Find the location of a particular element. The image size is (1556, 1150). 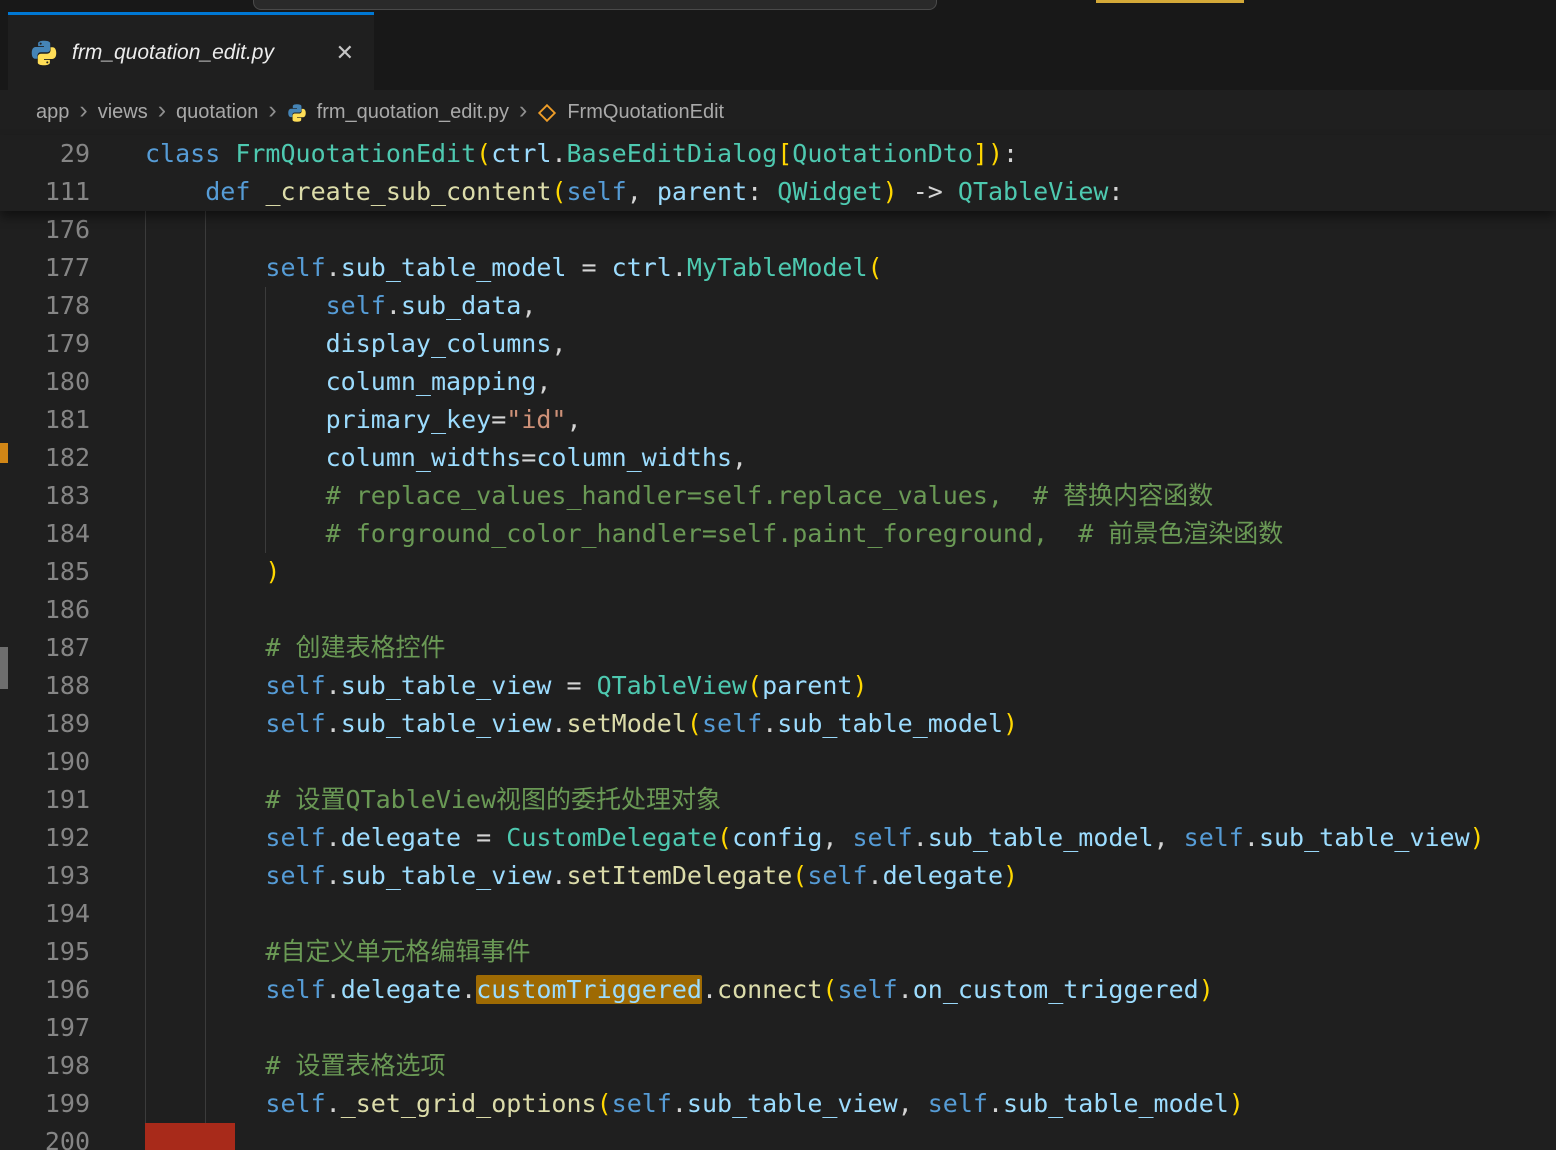

code-line-176: 176 is located at coordinates (778, 230).